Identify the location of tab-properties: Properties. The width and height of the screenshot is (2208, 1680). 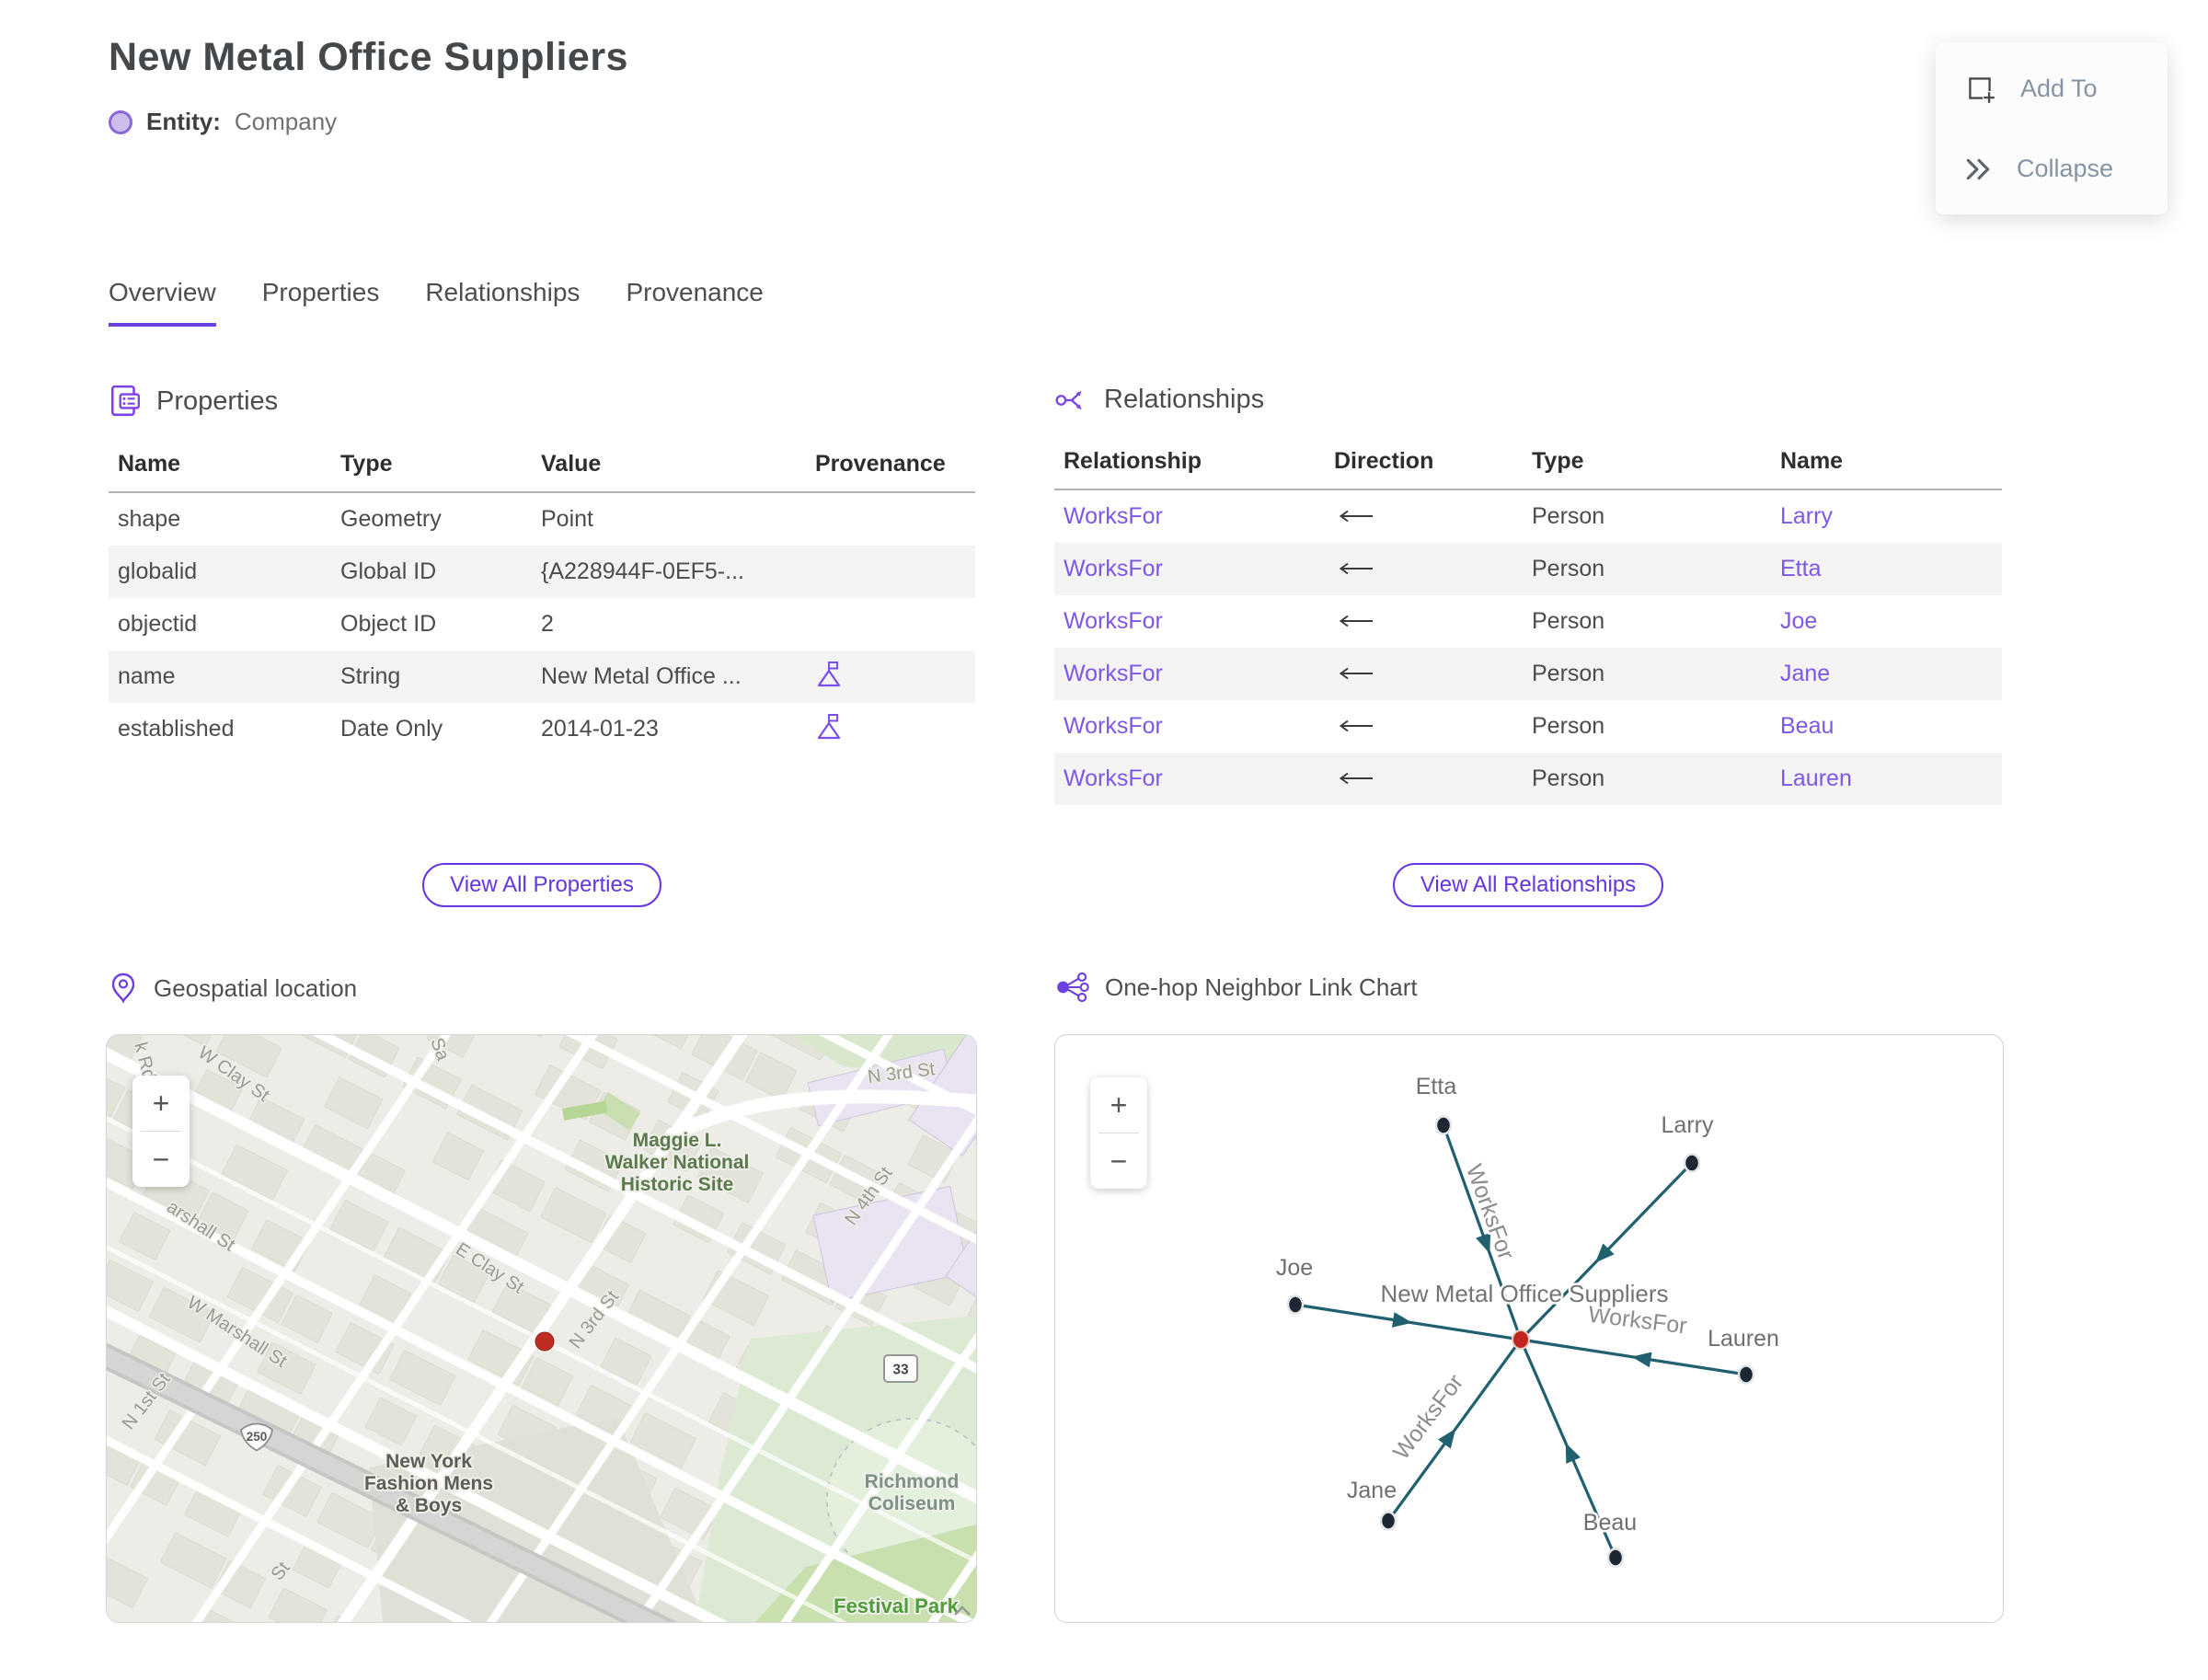
(321, 302).